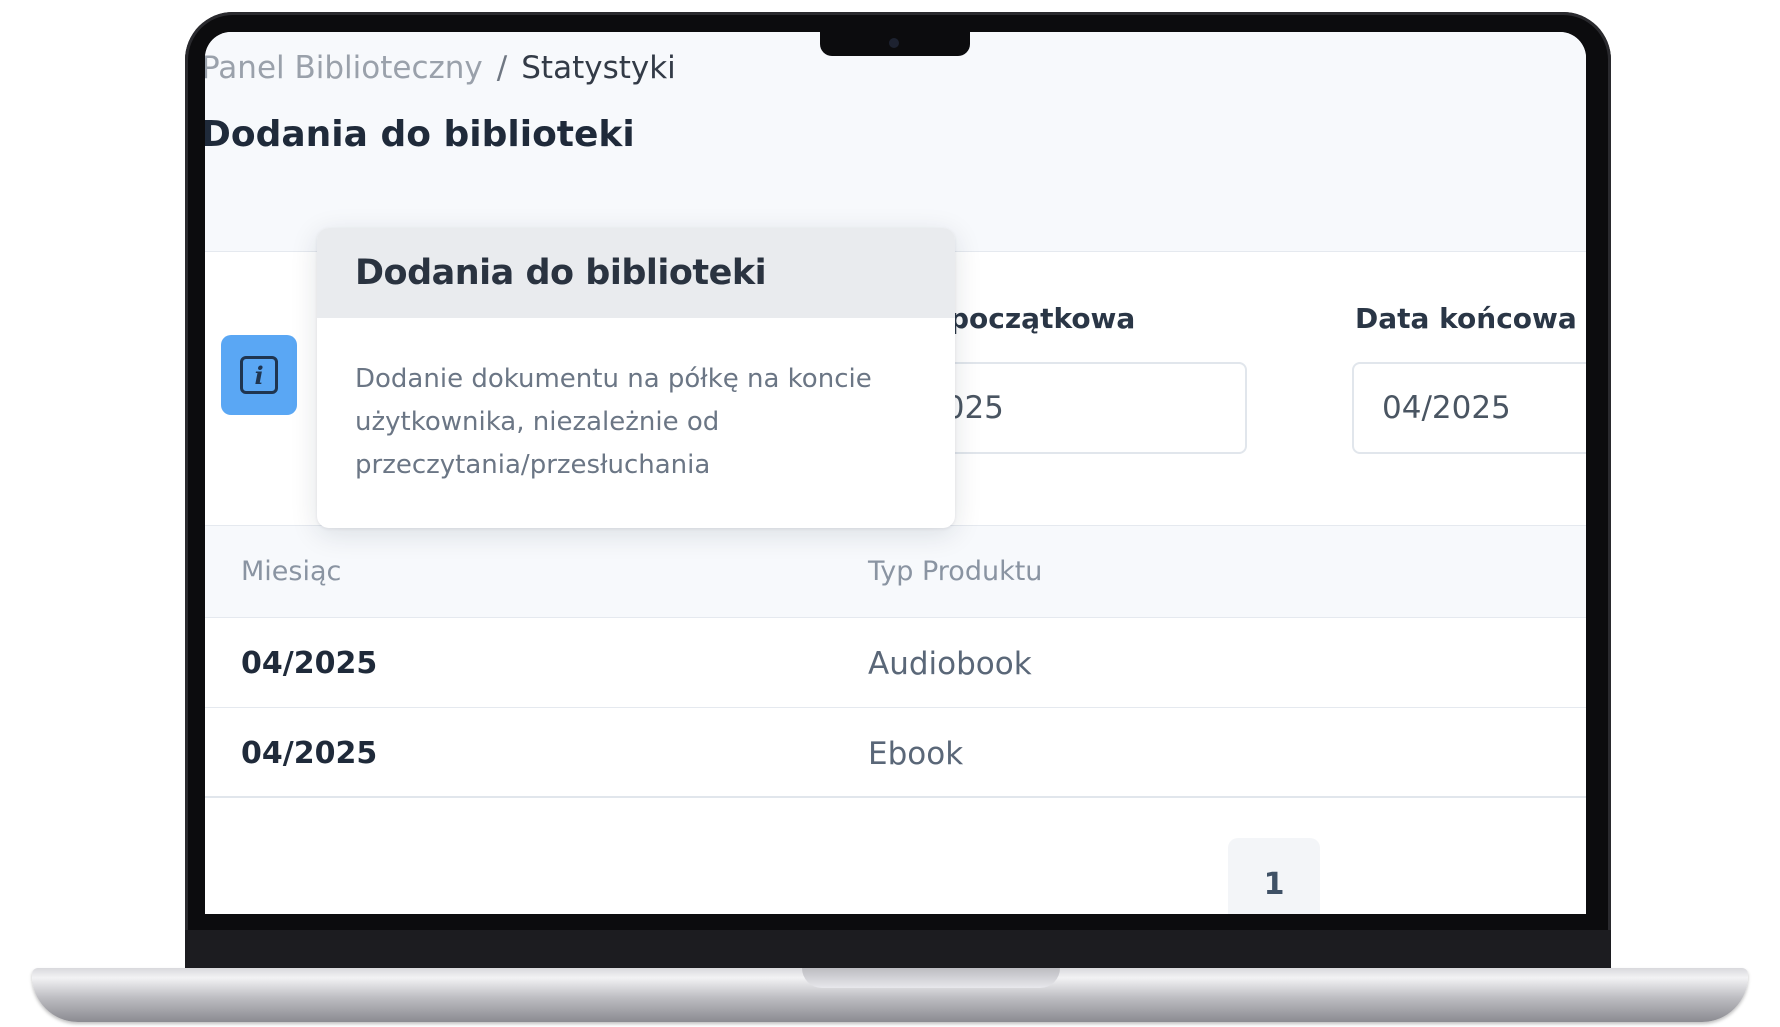  Describe the element at coordinates (898, 950) in the screenshot. I see `laptop-bottom-bezel` at that location.